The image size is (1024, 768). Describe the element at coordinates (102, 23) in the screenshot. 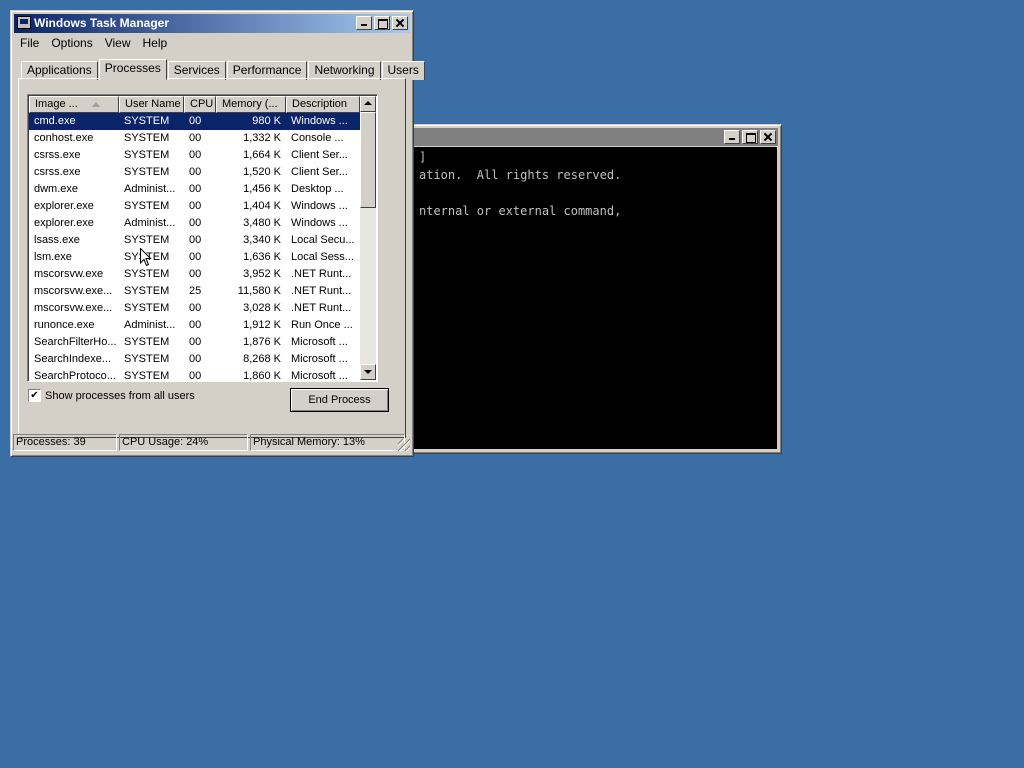

I see `window-title: Windows Task Manager` at that location.